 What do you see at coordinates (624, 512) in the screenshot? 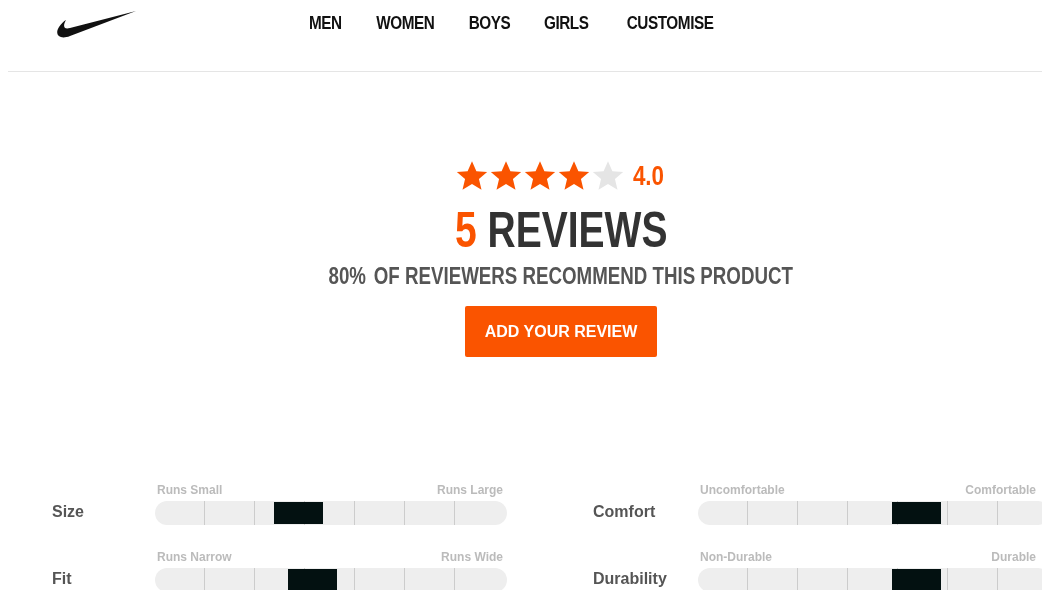
I see `rating-label: Comfort` at bounding box center [624, 512].